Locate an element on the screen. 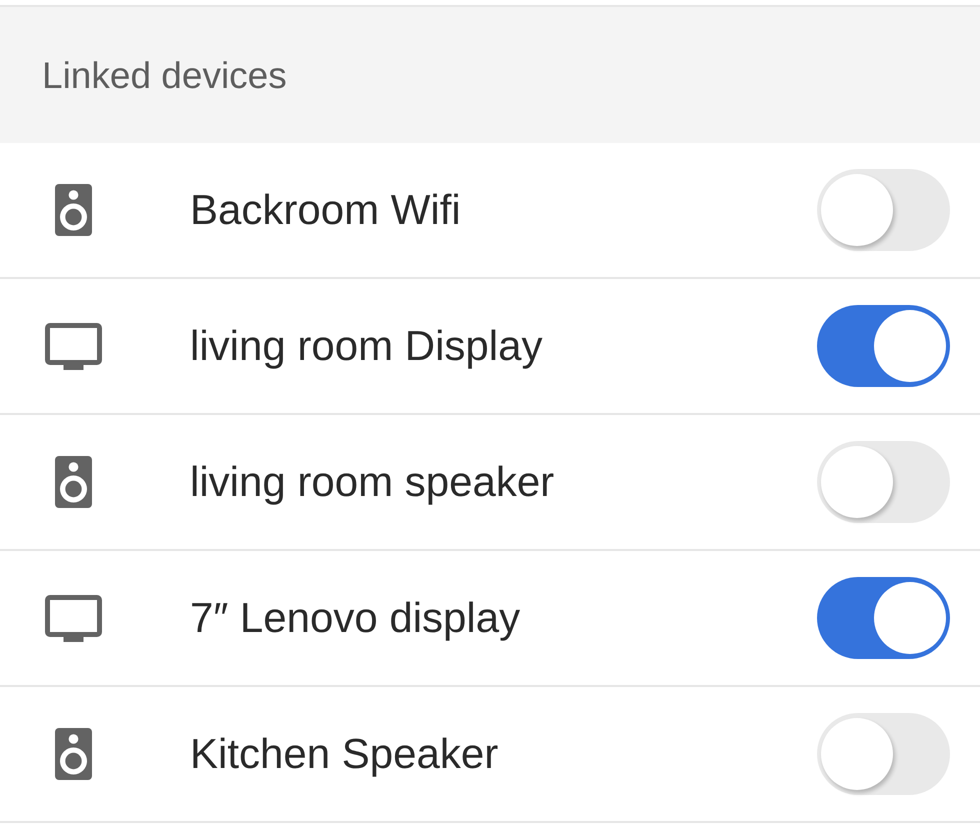  device-name: 7″ Lenovo display is located at coordinates (356, 618).